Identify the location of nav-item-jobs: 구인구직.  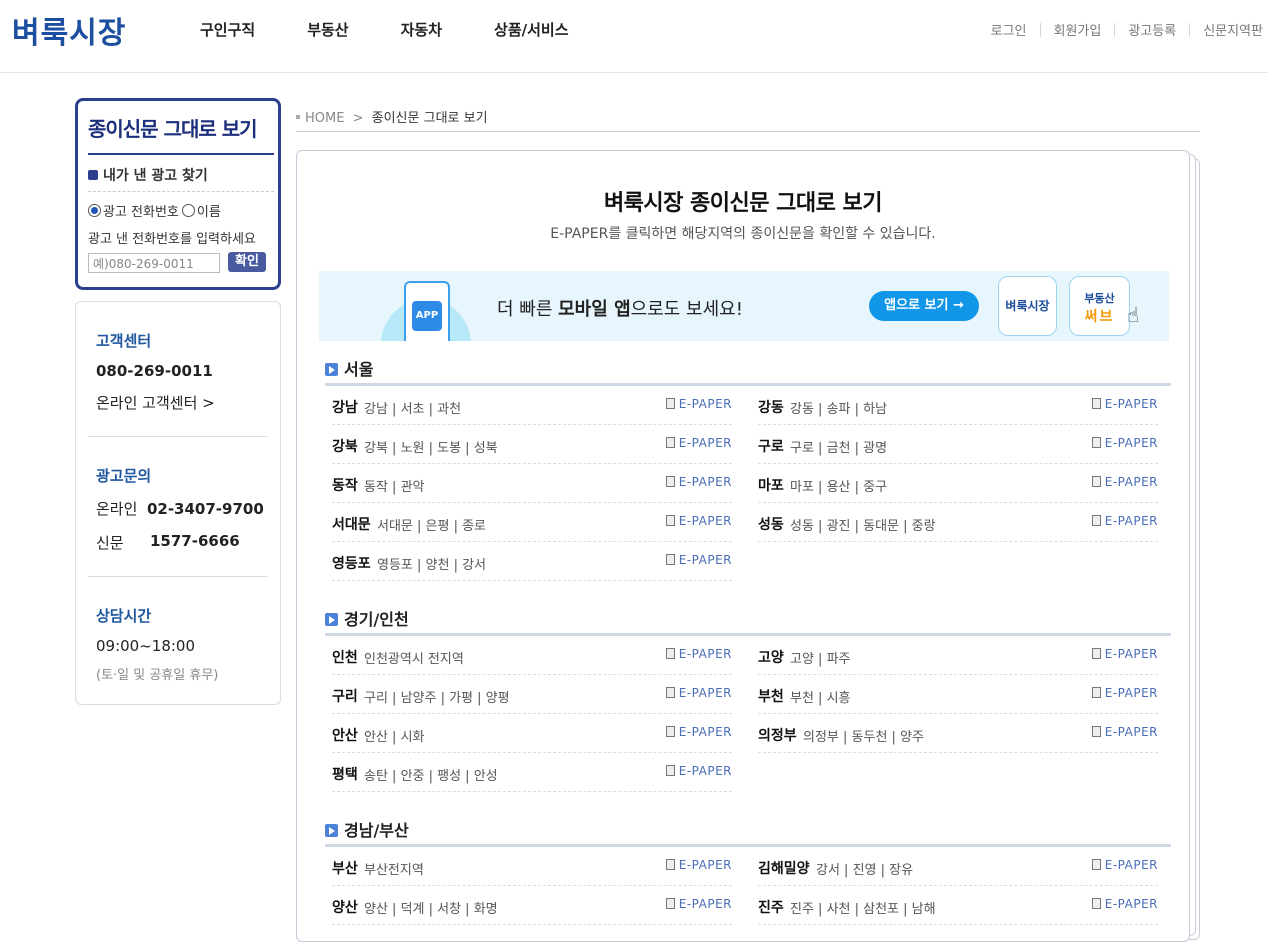
(227, 29).